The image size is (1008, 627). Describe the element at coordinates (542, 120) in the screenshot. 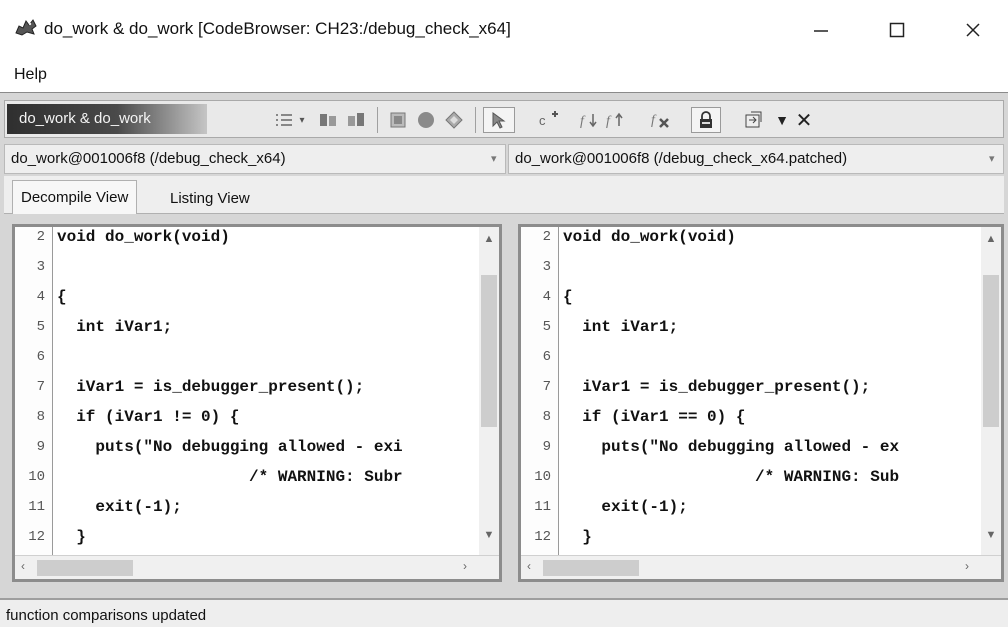

I see `svg-text: c` at that location.